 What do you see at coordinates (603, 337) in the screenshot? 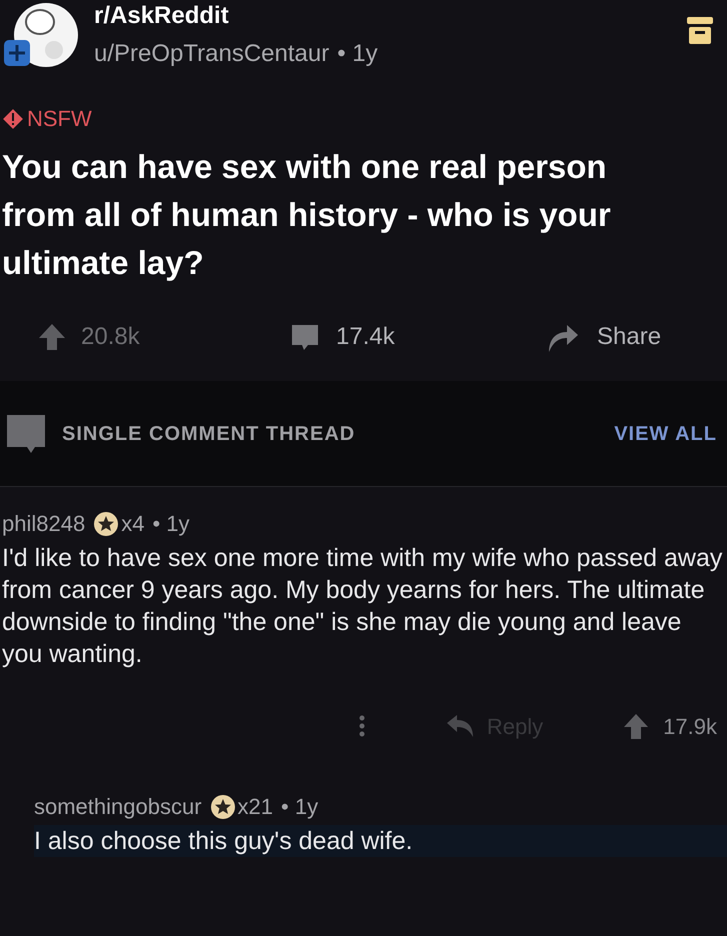
I see `share-button: Share` at bounding box center [603, 337].